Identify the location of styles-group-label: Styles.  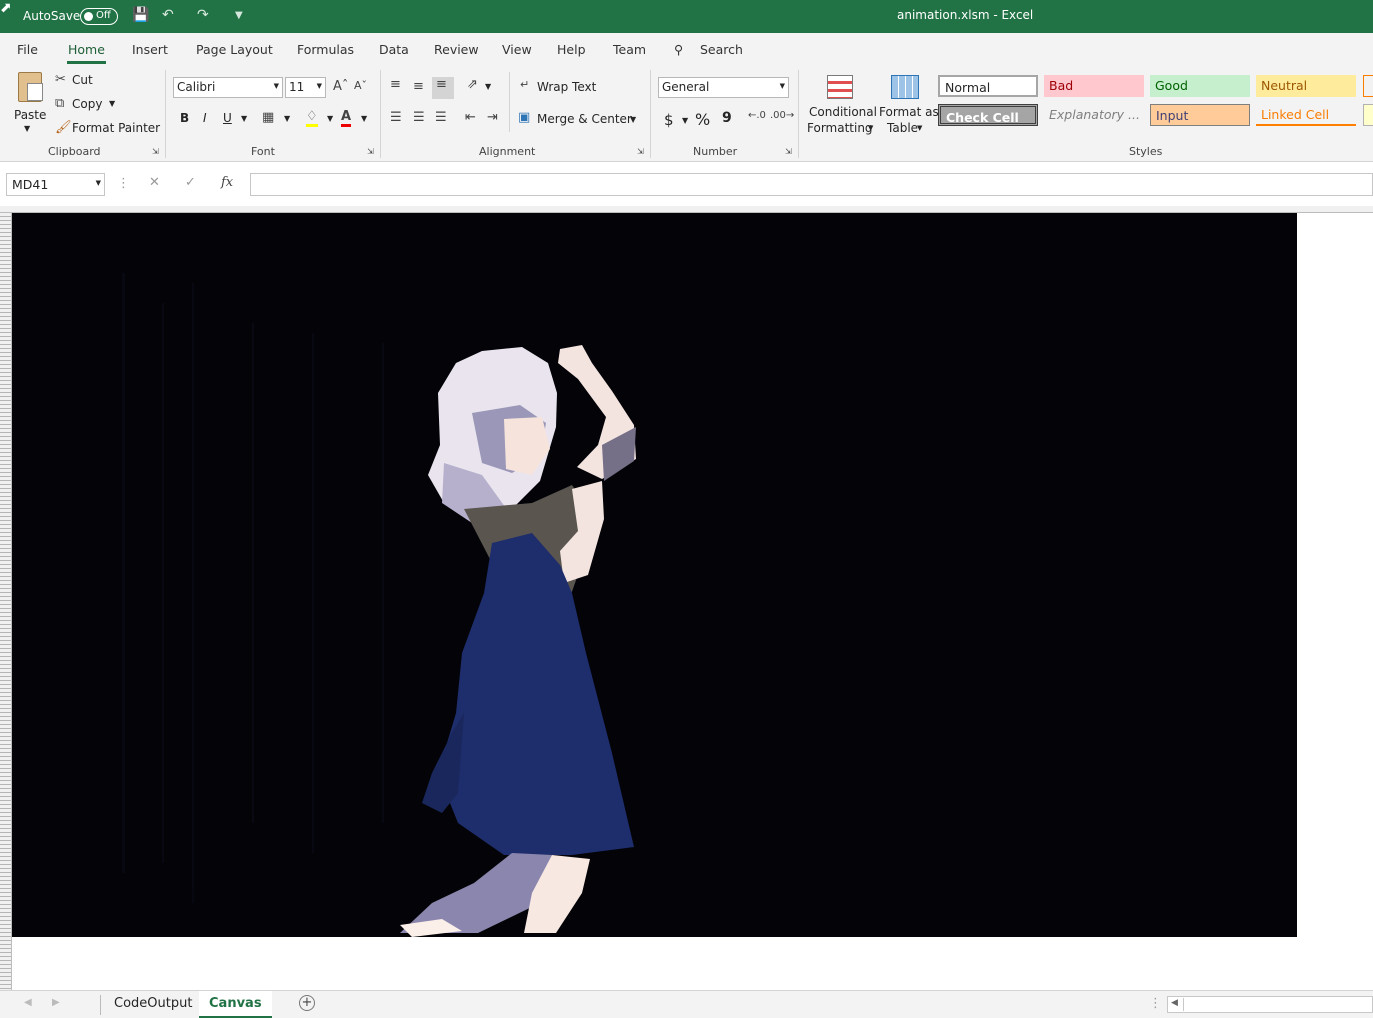
(1146, 151).